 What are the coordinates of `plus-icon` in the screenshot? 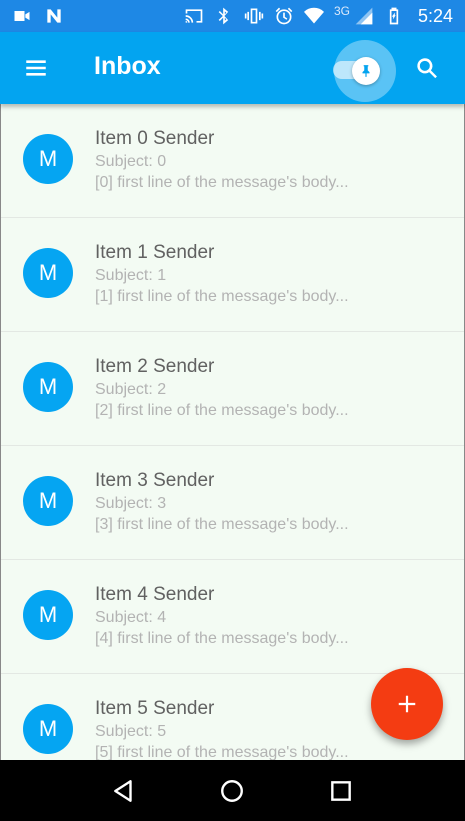 It's located at (407, 704).